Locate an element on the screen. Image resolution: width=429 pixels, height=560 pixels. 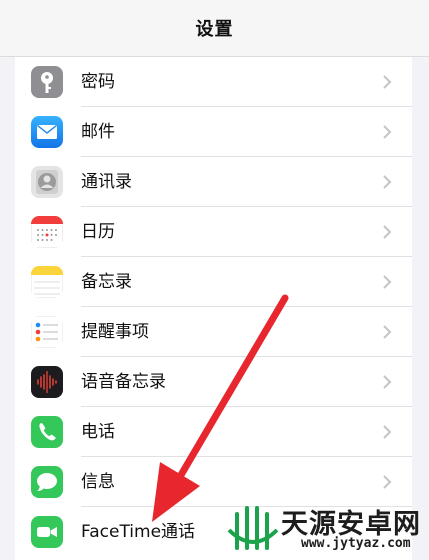
settings-item-label: 通讯录 is located at coordinates (106, 182).